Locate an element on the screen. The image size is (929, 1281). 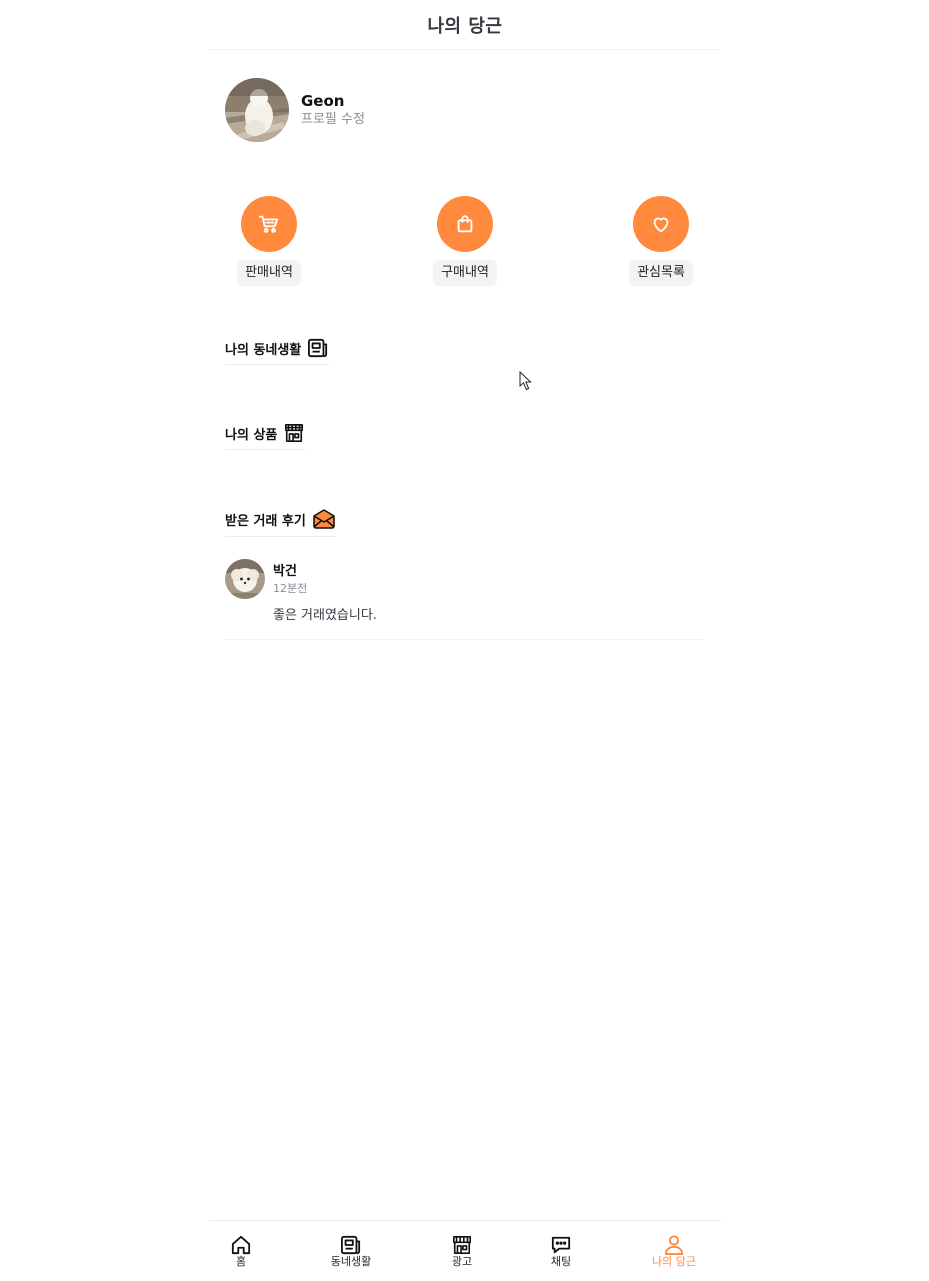
wishlist-button is located at coordinates (661, 224).